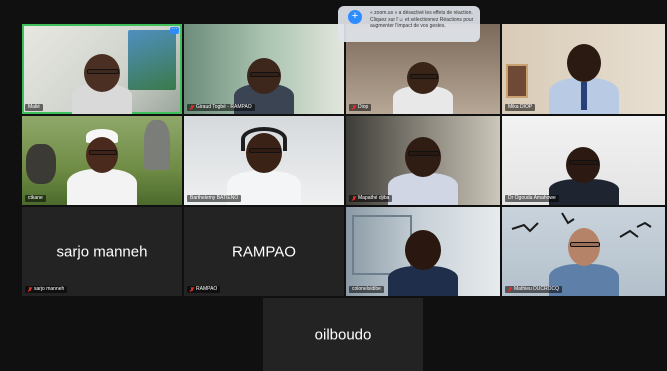  I want to click on video-tile-colonelsidibe: colonelsidibe, so click(423, 251).